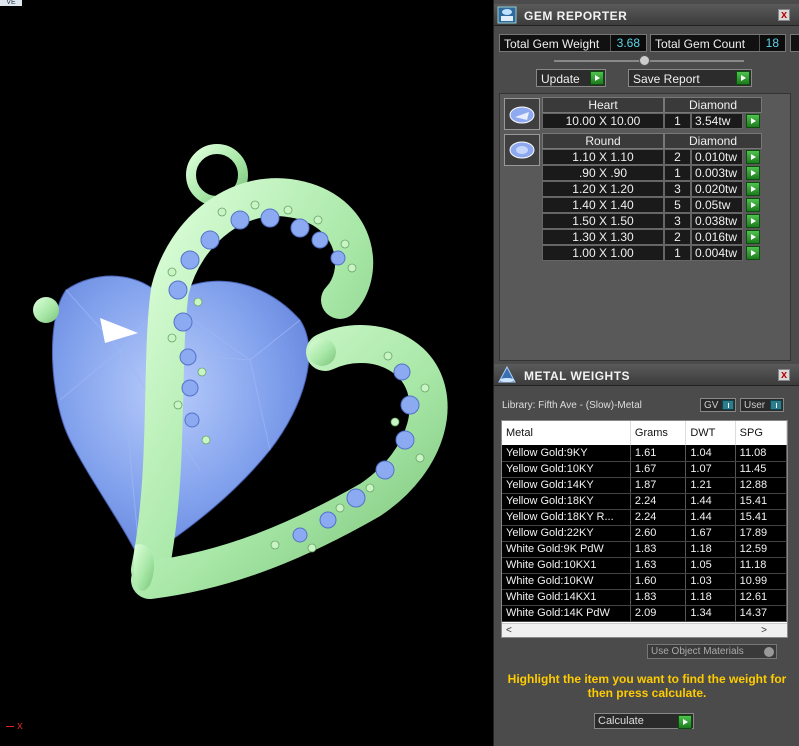 Image resolution: width=799 pixels, height=746 pixels. What do you see at coordinates (646, 375) in the screenshot?
I see `metal-weights-titlebar: METAL WEIGHTS x` at bounding box center [646, 375].